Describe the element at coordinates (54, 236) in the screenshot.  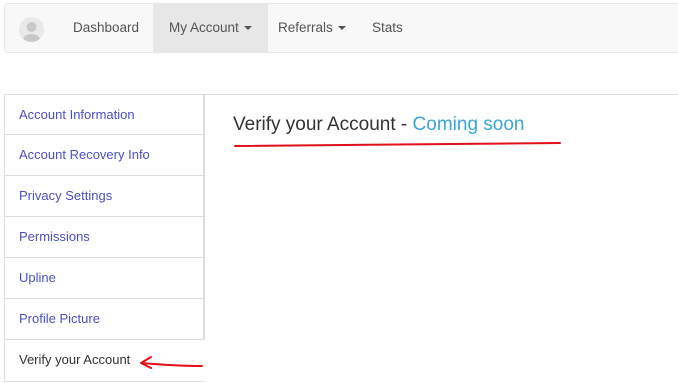
I see `sidebar-item-label: Permissions` at that location.